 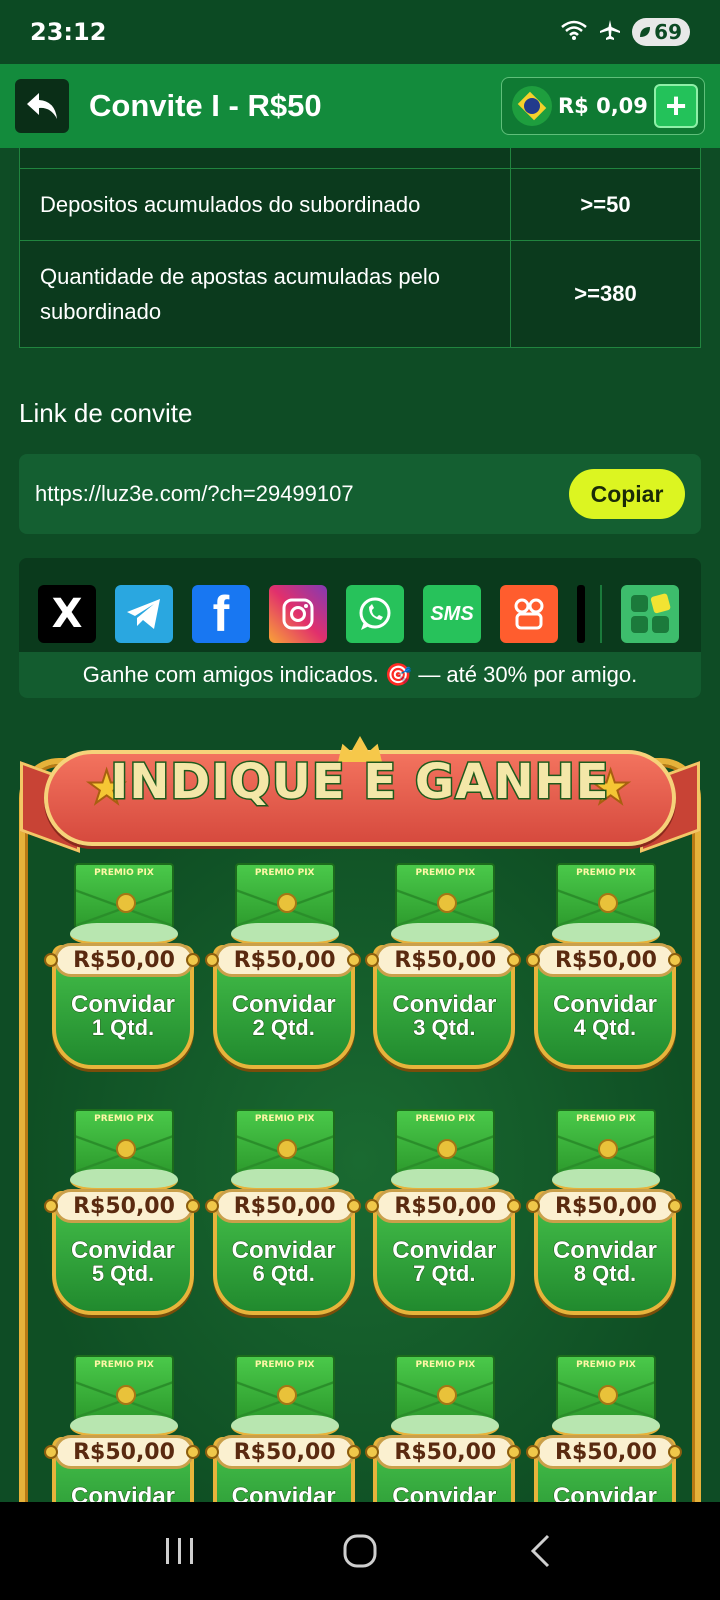 I want to click on instagram-icon, so click(x=298, y=614).